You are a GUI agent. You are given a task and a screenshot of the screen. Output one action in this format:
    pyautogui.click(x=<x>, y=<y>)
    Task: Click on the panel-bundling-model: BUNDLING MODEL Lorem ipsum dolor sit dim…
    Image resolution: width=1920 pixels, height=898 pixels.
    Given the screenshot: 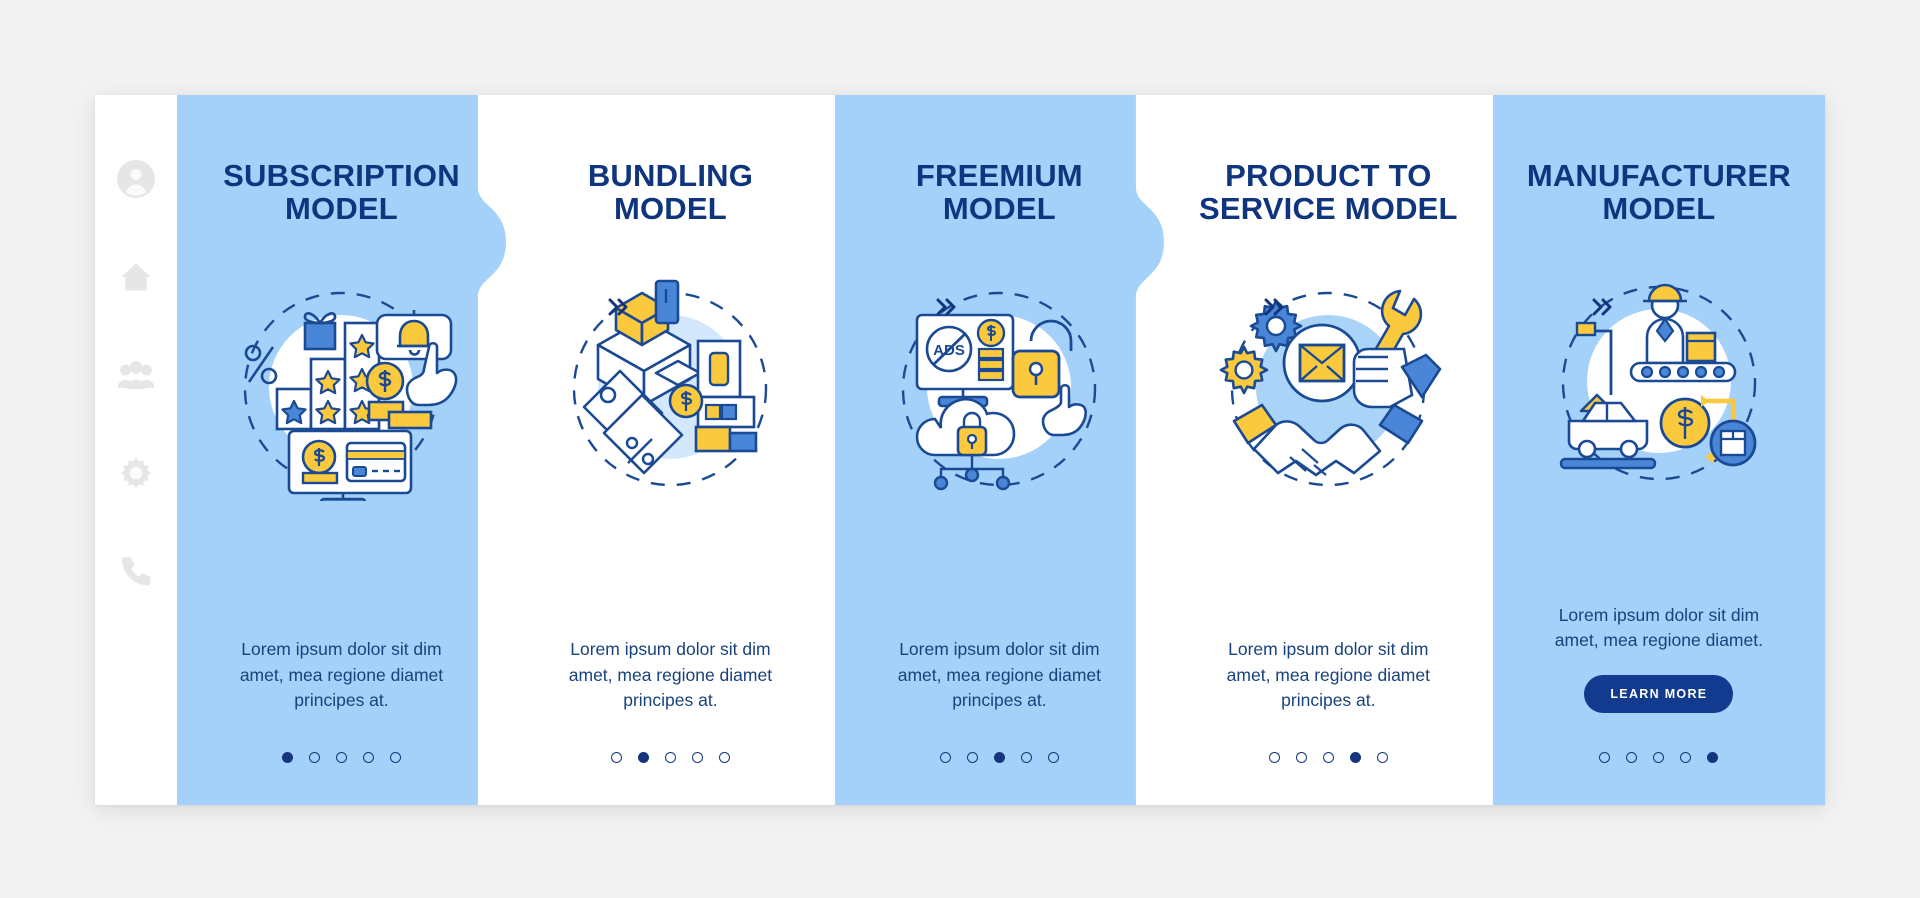 What is the action you would take?
    pyautogui.click(x=670, y=450)
    